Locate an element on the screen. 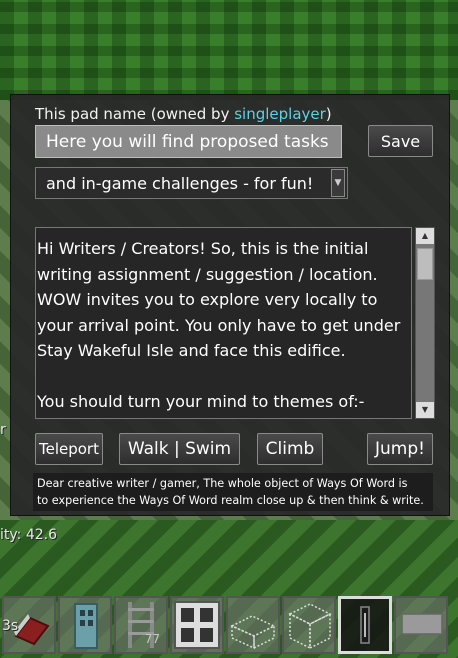  save-button: Save is located at coordinates (400, 141).